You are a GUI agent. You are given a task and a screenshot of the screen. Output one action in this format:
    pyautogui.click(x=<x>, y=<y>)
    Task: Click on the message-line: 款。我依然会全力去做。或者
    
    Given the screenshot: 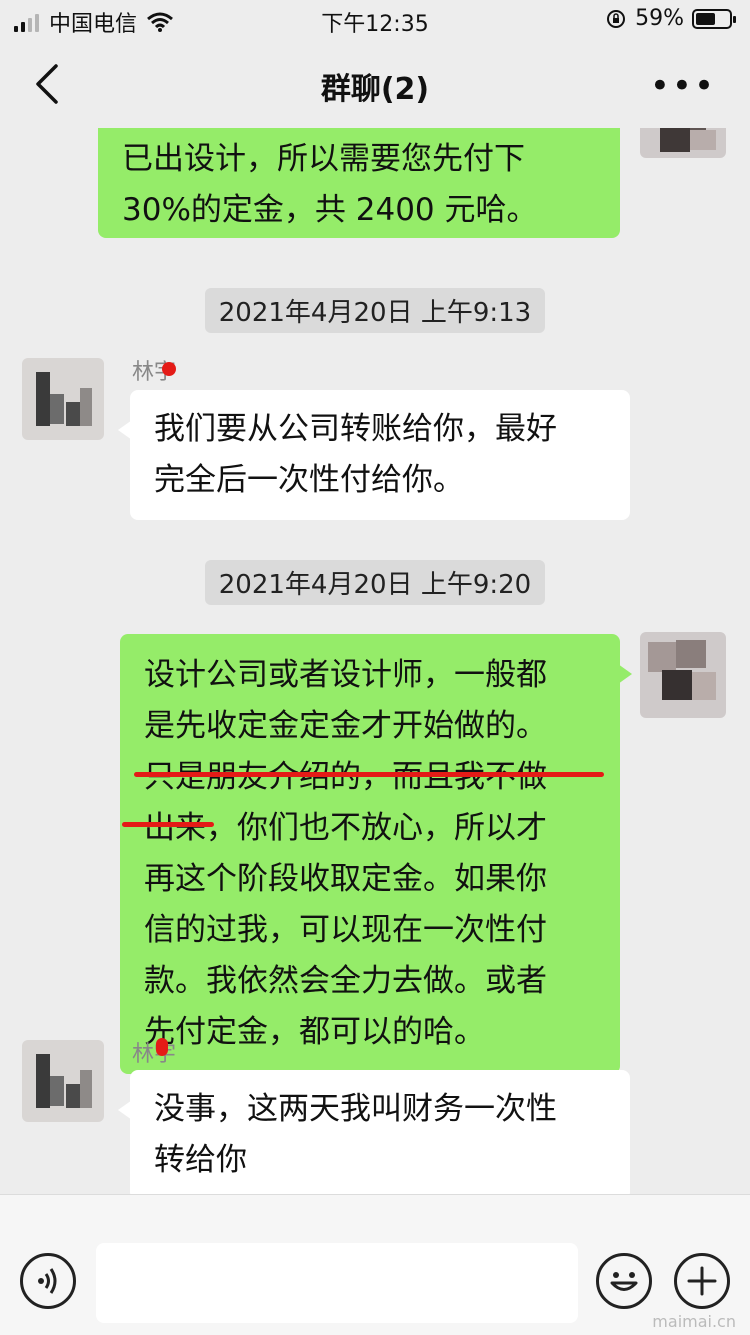 What is the action you would take?
    pyautogui.click(x=345, y=981)
    